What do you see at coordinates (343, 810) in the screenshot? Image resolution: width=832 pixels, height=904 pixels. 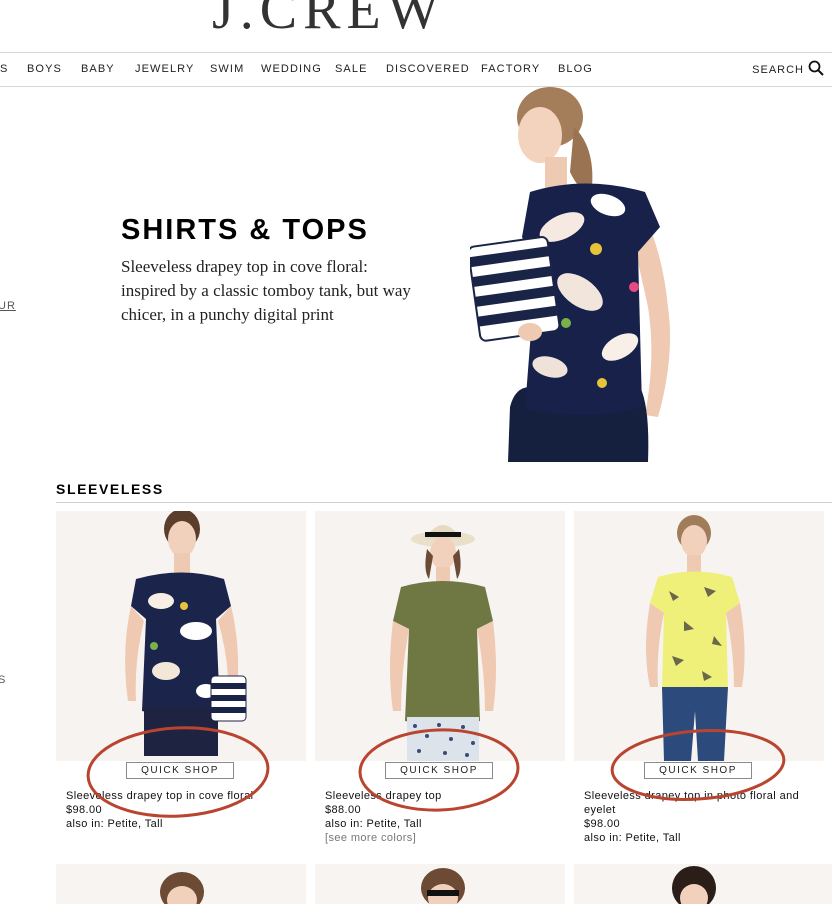 I see `product-price: $88.00` at bounding box center [343, 810].